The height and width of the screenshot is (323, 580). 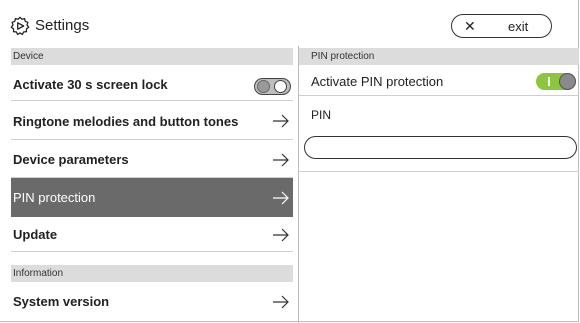 I want to click on menu-item-update: Update, so click(x=152, y=234).